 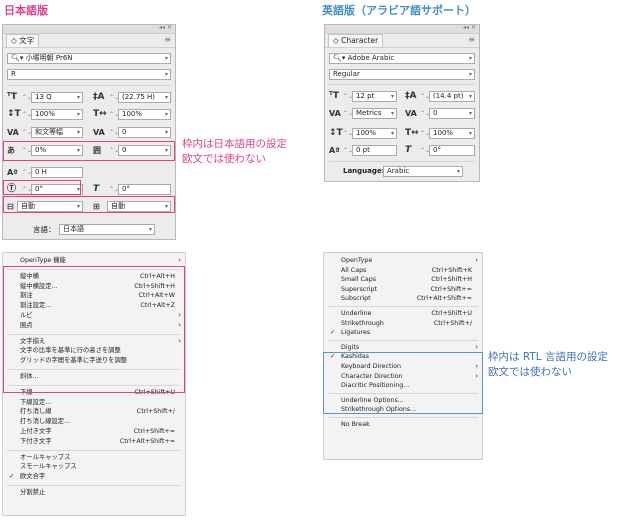 What do you see at coordinates (154, 431) in the screenshot?
I see `menu-item-shortcut: Ctrl+Shift+=` at bounding box center [154, 431].